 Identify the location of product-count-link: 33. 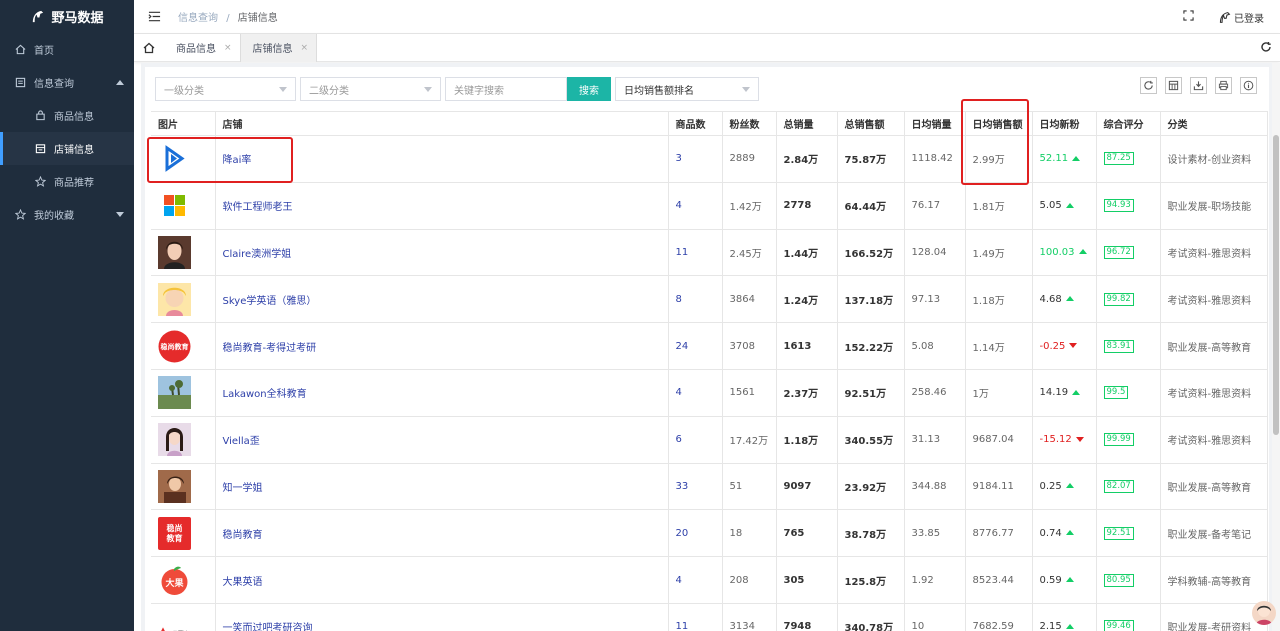
(695, 487).